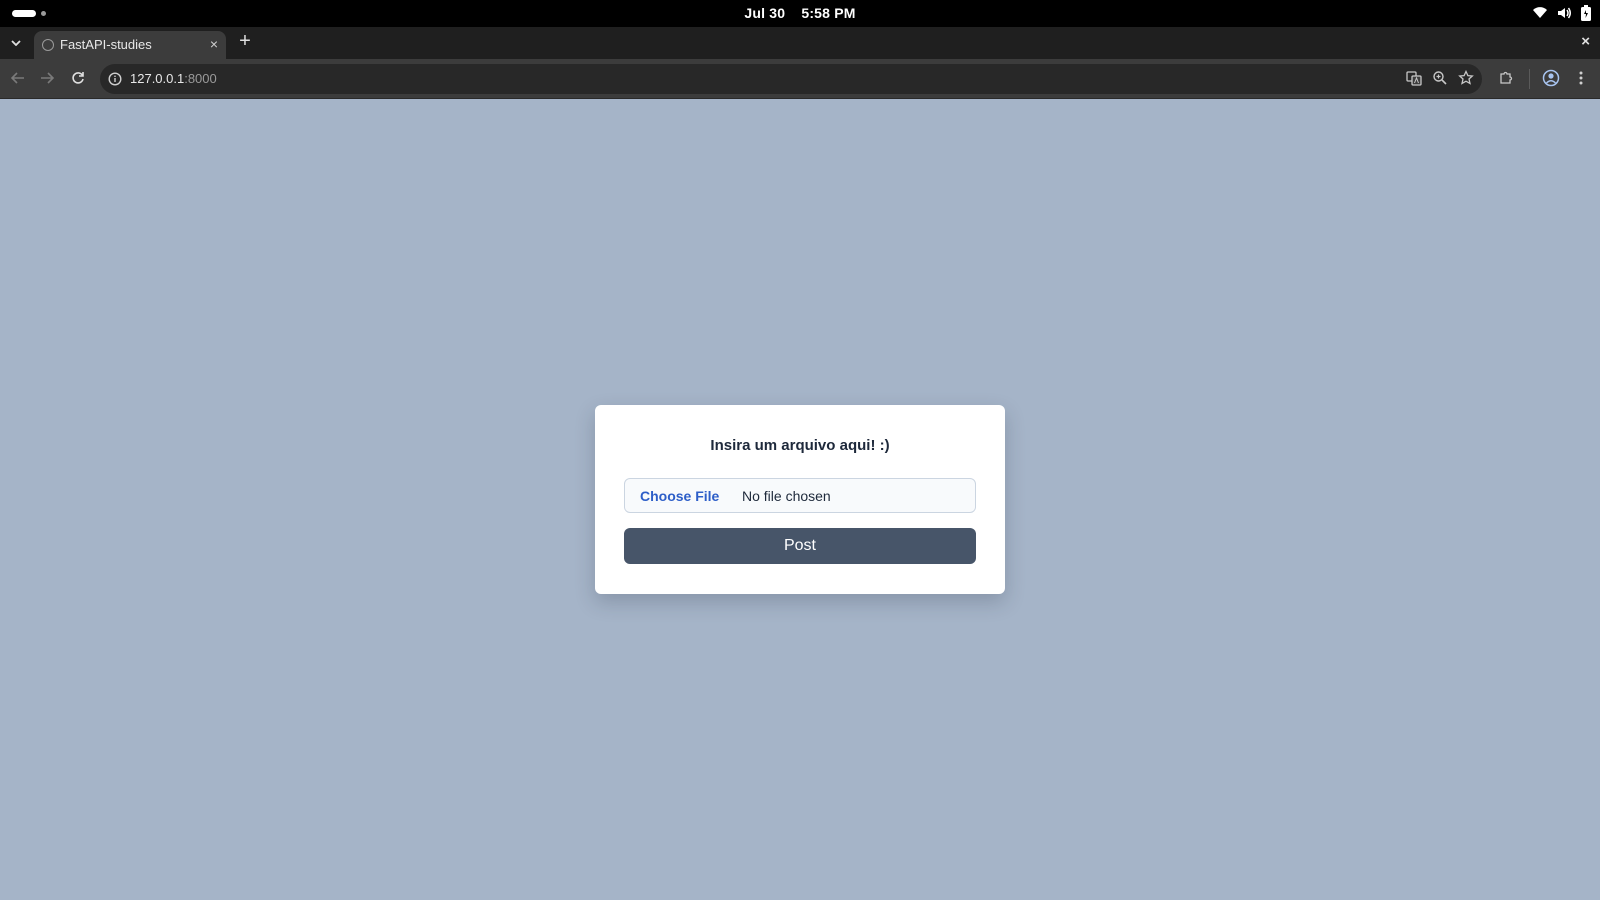 This screenshot has height=900, width=1600. I want to click on arrow-right-icon, so click(47, 78).